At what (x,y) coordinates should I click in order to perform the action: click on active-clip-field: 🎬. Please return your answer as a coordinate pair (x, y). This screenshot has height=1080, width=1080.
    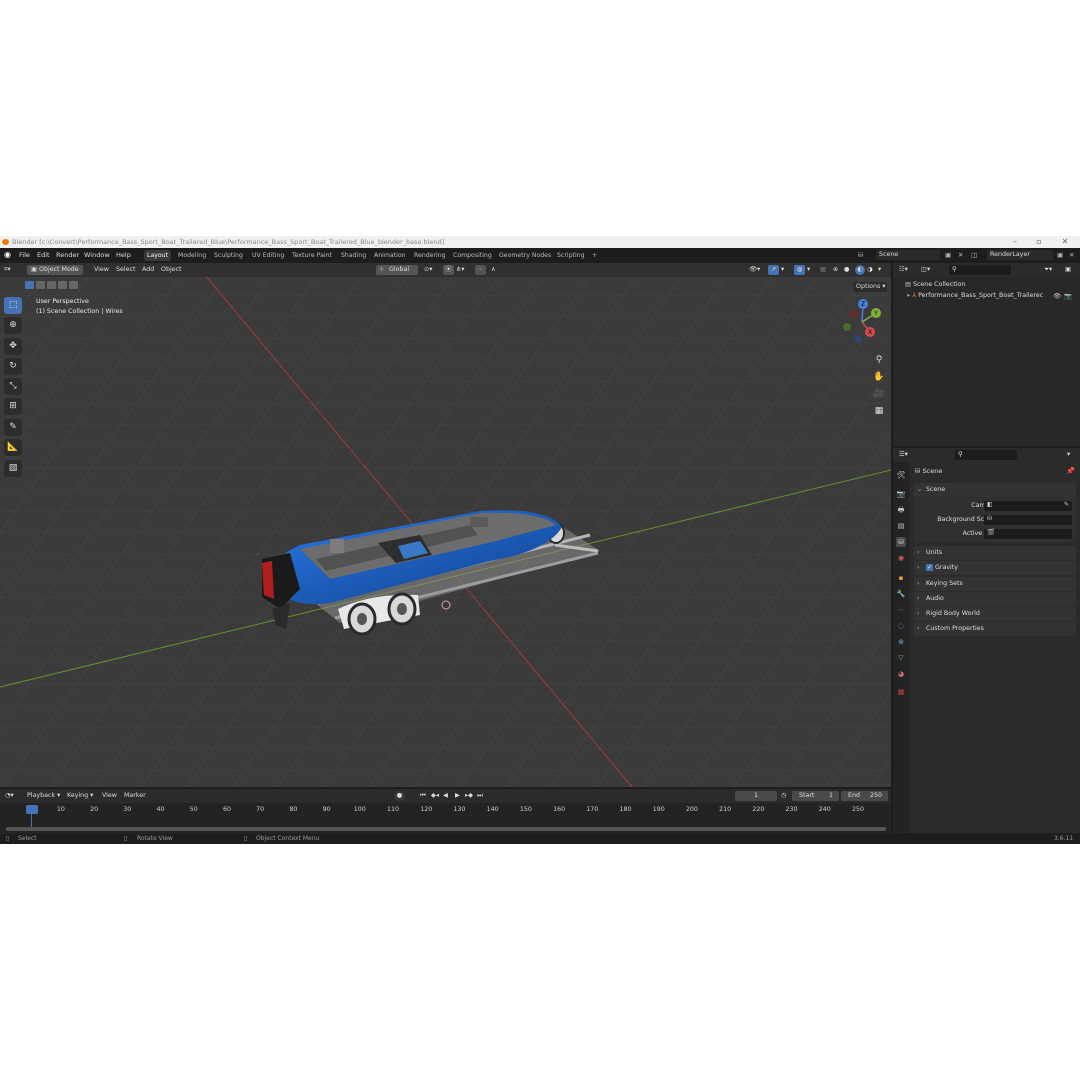
    Looking at the image, I should click on (1028, 534).